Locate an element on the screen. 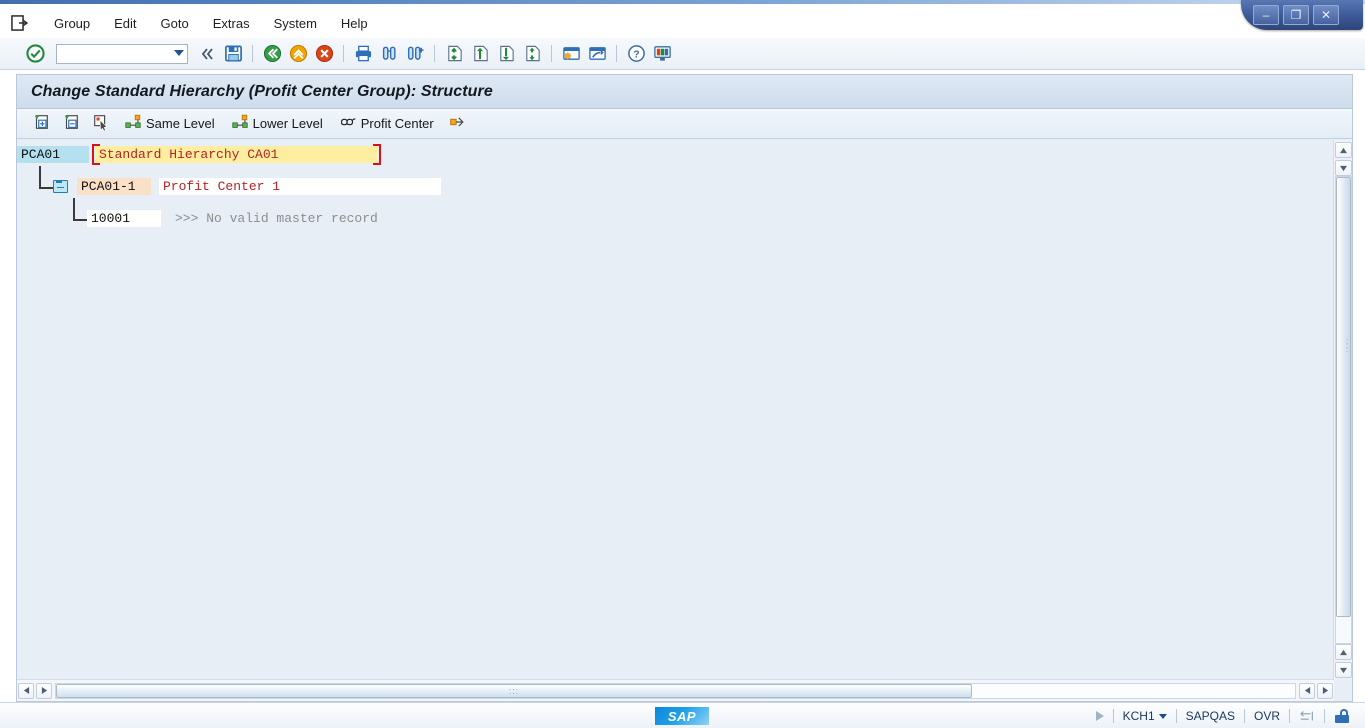 The image size is (1365, 728). ready-indicator is located at coordinates (1100, 716).